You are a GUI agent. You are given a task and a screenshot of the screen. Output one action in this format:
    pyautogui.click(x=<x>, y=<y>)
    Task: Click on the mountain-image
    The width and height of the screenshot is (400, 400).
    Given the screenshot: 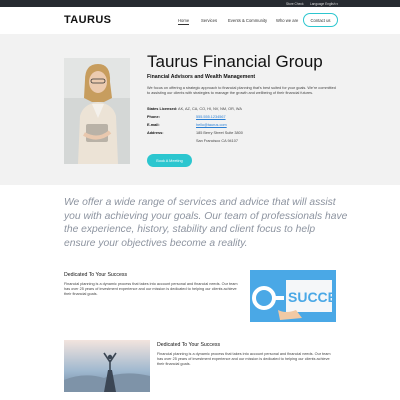 What is the action you would take?
    pyautogui.click(x=107, y=366)
    